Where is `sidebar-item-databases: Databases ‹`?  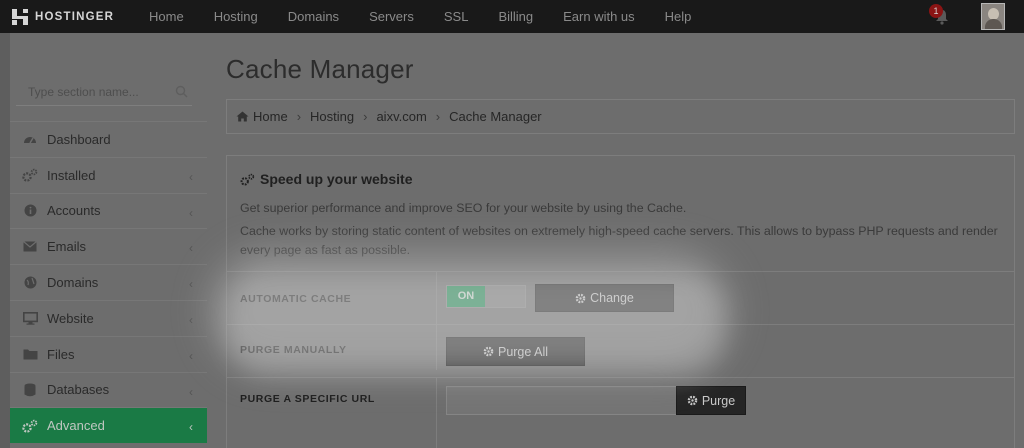
sidebar-item-databases: Databases ‹ is located at coordinates (108, 389).